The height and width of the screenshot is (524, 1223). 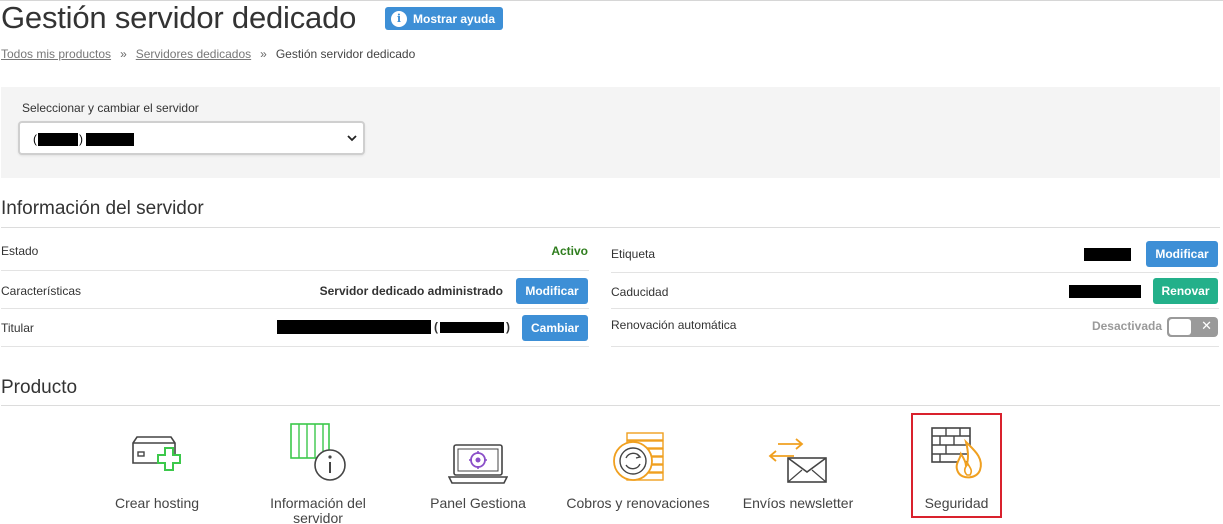 I want to click on auto-renewal-label: Renovación automática, so click(x=674, y=325).